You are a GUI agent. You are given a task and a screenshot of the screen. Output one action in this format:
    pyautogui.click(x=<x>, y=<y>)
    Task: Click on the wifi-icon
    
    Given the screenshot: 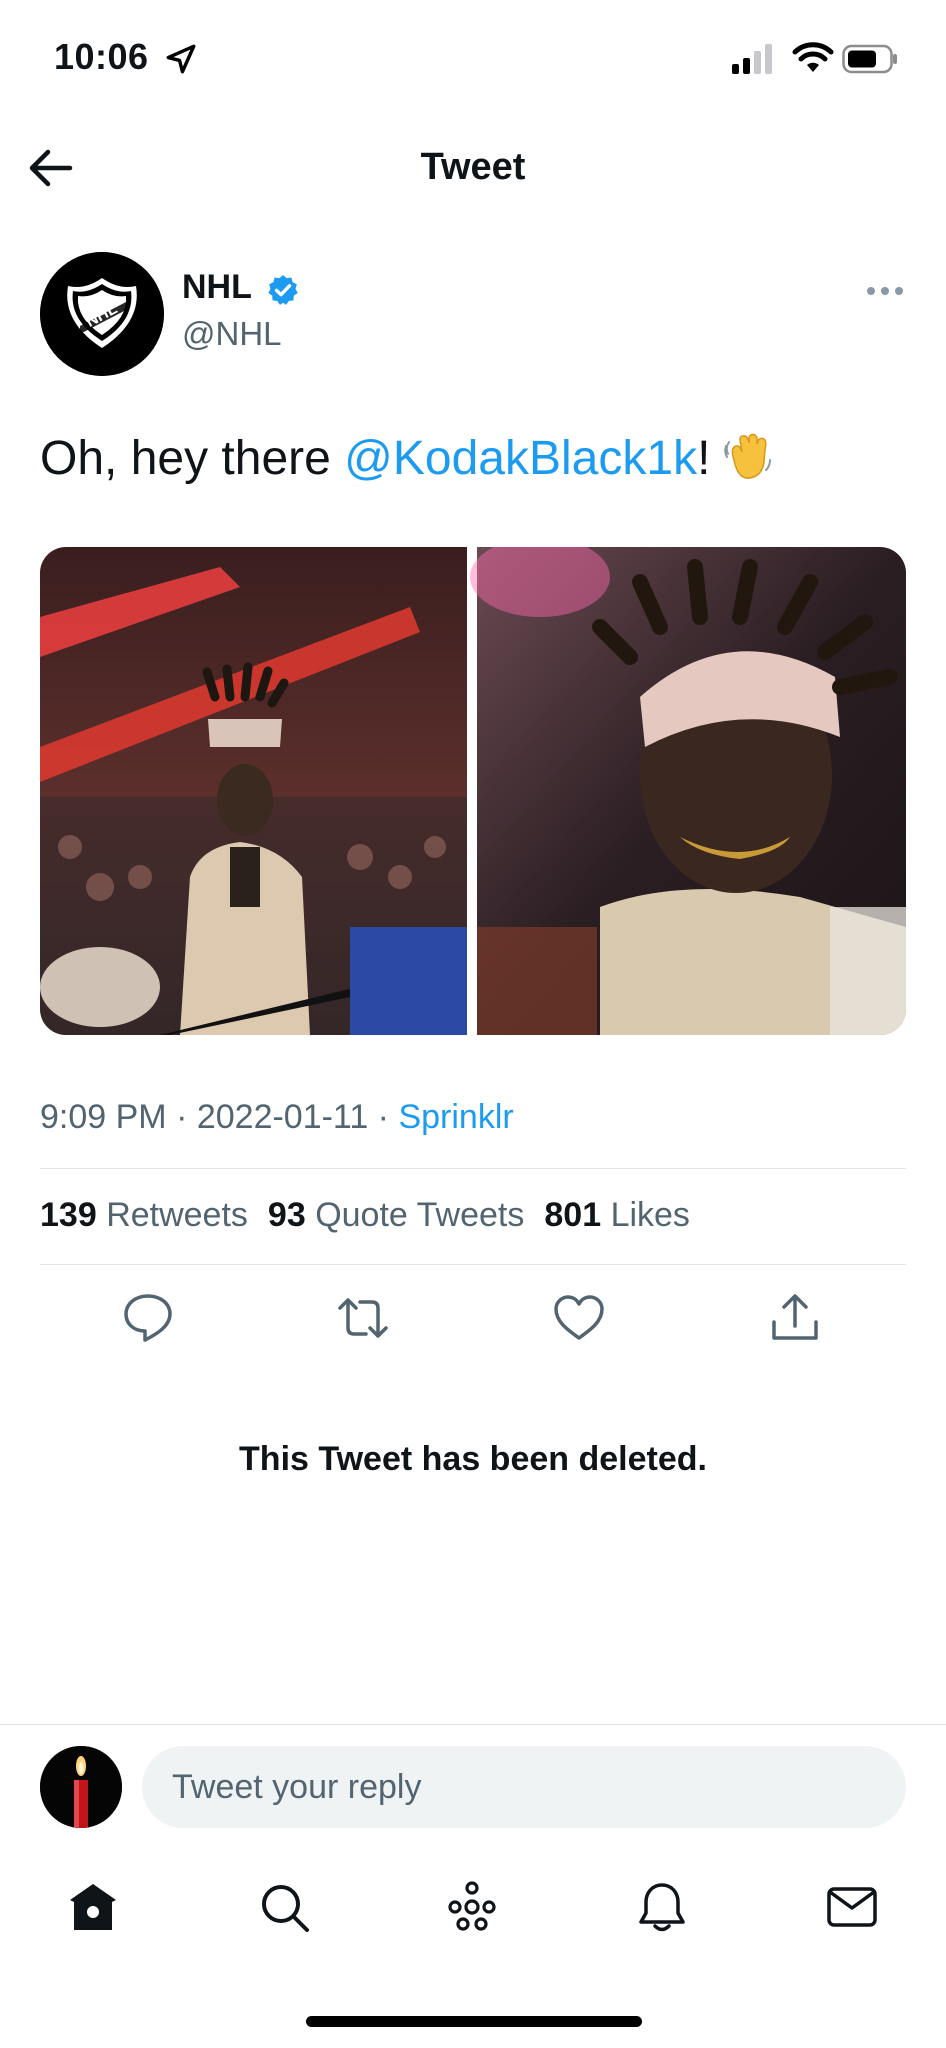 What is the action you would take?
    pyautogui.click(x=813, y=57)
    